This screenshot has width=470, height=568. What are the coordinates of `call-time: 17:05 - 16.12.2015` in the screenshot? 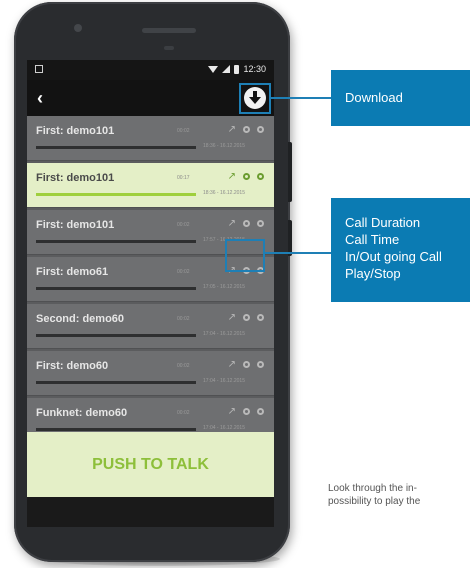 It's located at (224, 287).